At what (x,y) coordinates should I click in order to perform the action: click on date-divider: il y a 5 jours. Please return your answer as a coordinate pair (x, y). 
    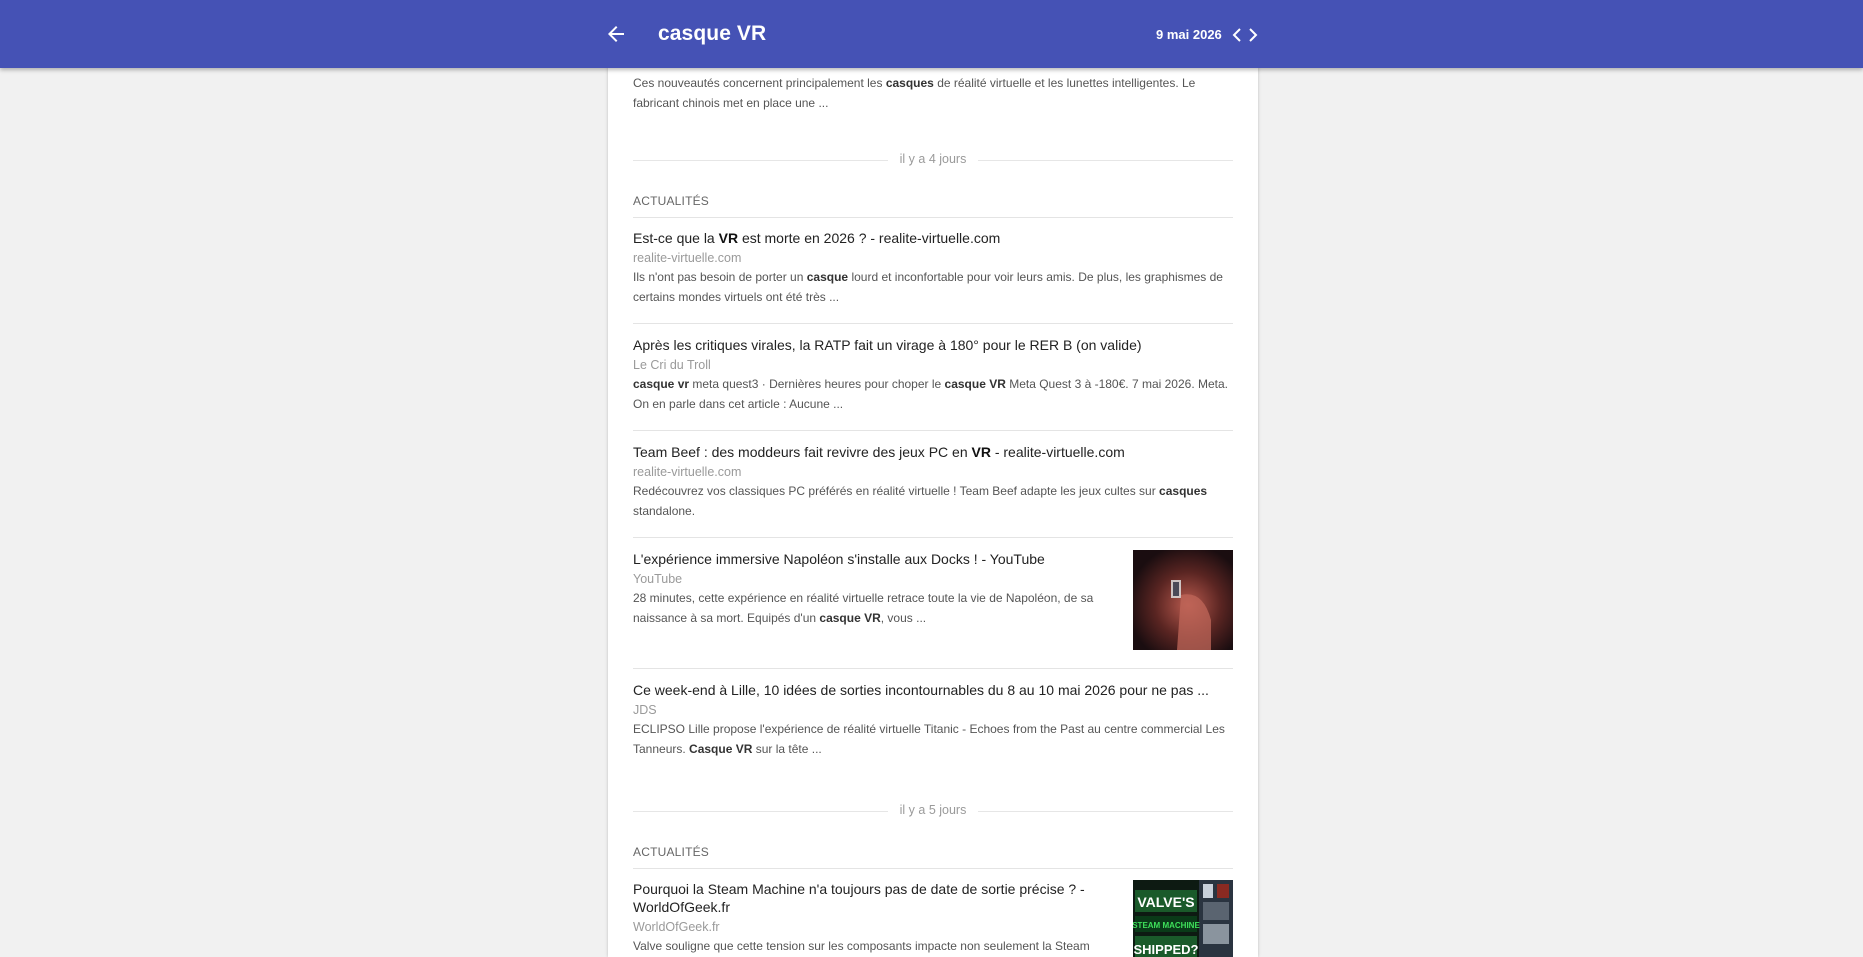
    Looking at the image, I should click on (933, 811).